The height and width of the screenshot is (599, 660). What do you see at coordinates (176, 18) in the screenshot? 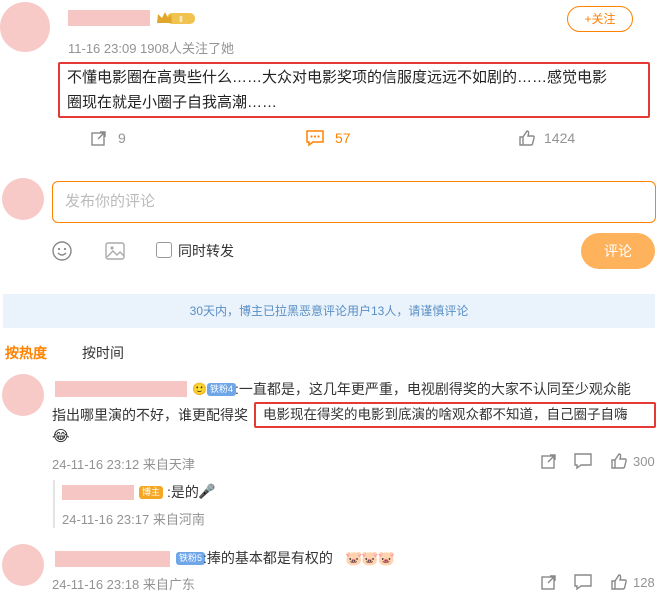
I see `vip-crown-icon: Ⅱ` at bounding box center [176, 18].